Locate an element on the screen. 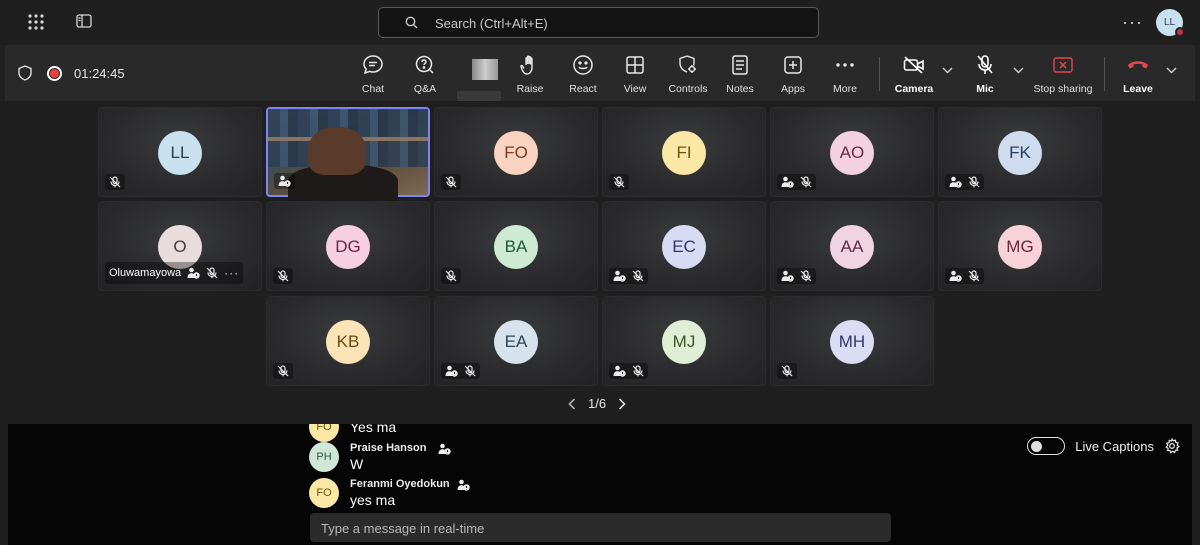 The image size is (1200, 545). participant-tile: FI is located at coordinates (684, 152).